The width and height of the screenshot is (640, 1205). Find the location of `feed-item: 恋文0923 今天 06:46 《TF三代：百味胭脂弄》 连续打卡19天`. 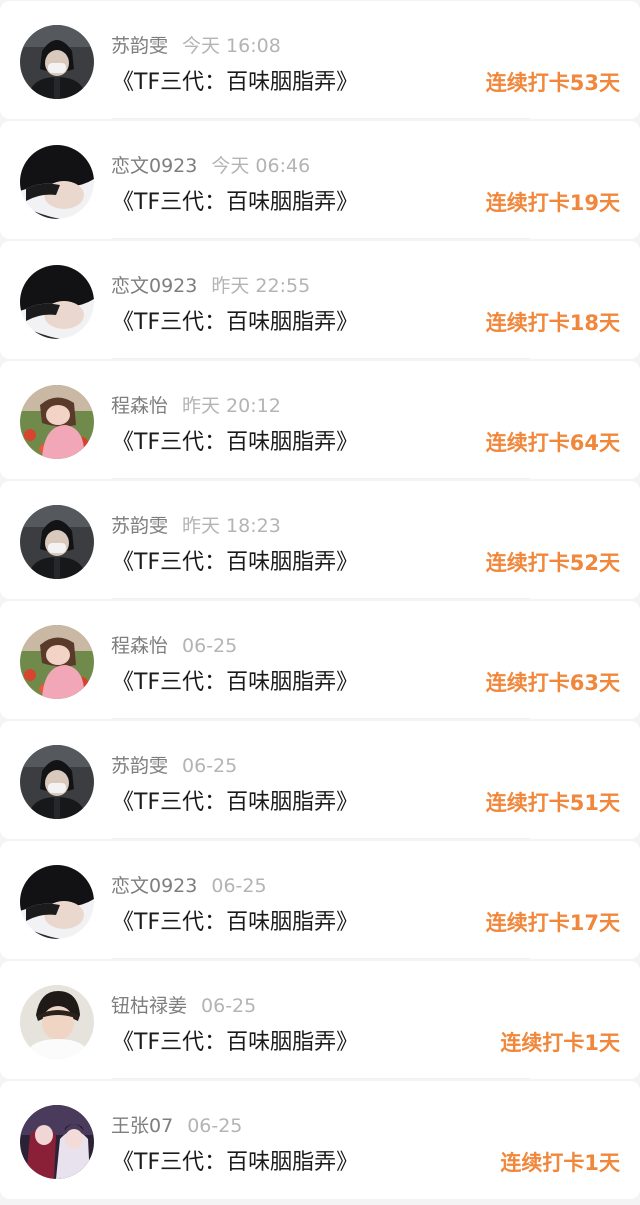

feed-item: 恋文0923 今天 06:46 《TF三代：百味胭脂弄》 连续打卡19天 is located at coordinates (320, 180).